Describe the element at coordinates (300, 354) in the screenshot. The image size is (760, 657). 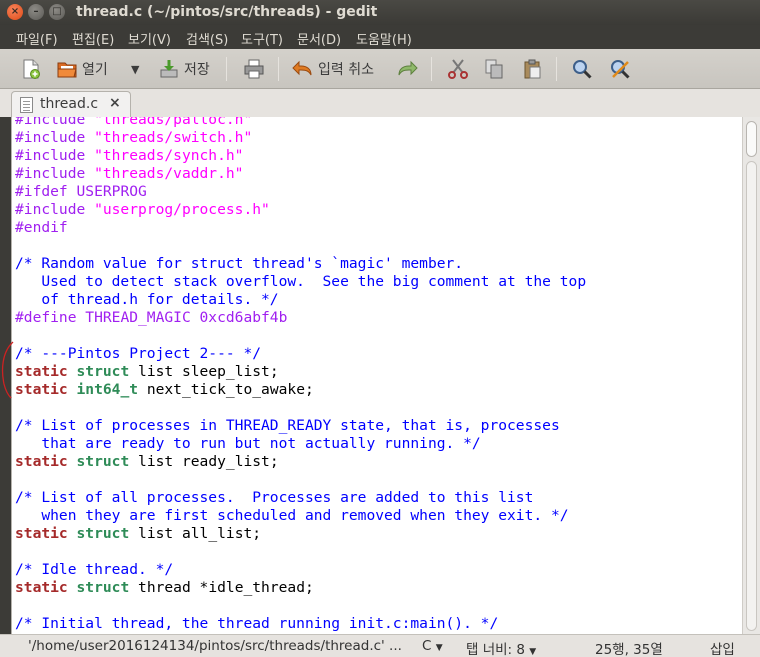
I see `code-line: /* ---Pintos Project 2--- */` at that location.